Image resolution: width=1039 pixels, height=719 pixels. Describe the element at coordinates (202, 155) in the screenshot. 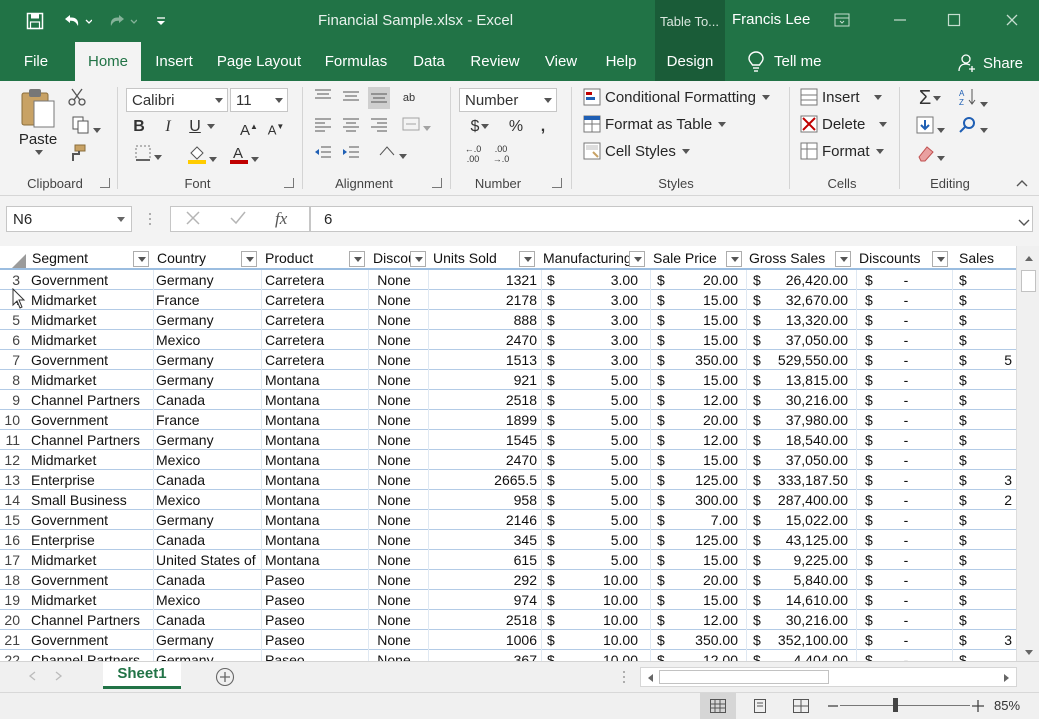

I see `fill-color-icon` at that location.